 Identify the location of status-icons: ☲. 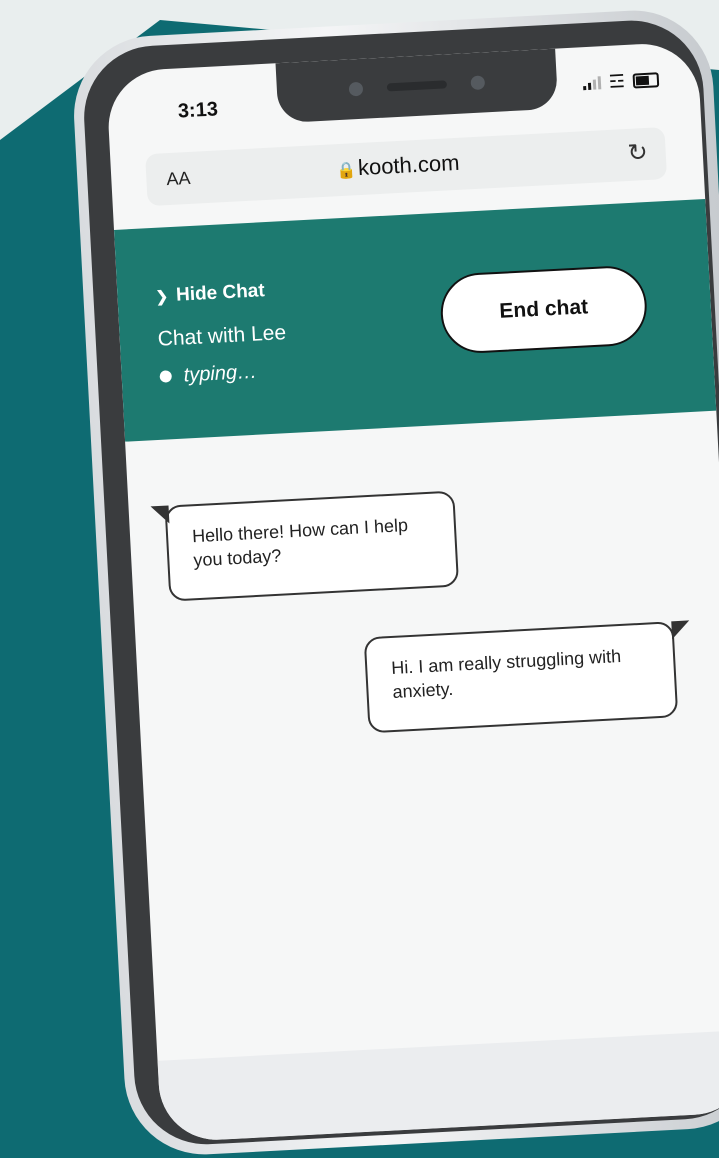
(621, 81).